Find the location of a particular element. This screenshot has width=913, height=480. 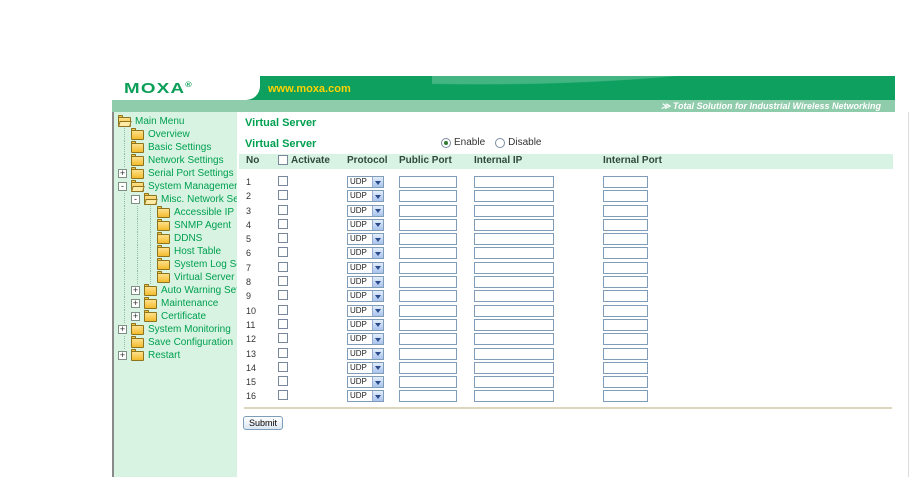

sidebar-item-host-table: Host Table is located at coordinates (175, 251).